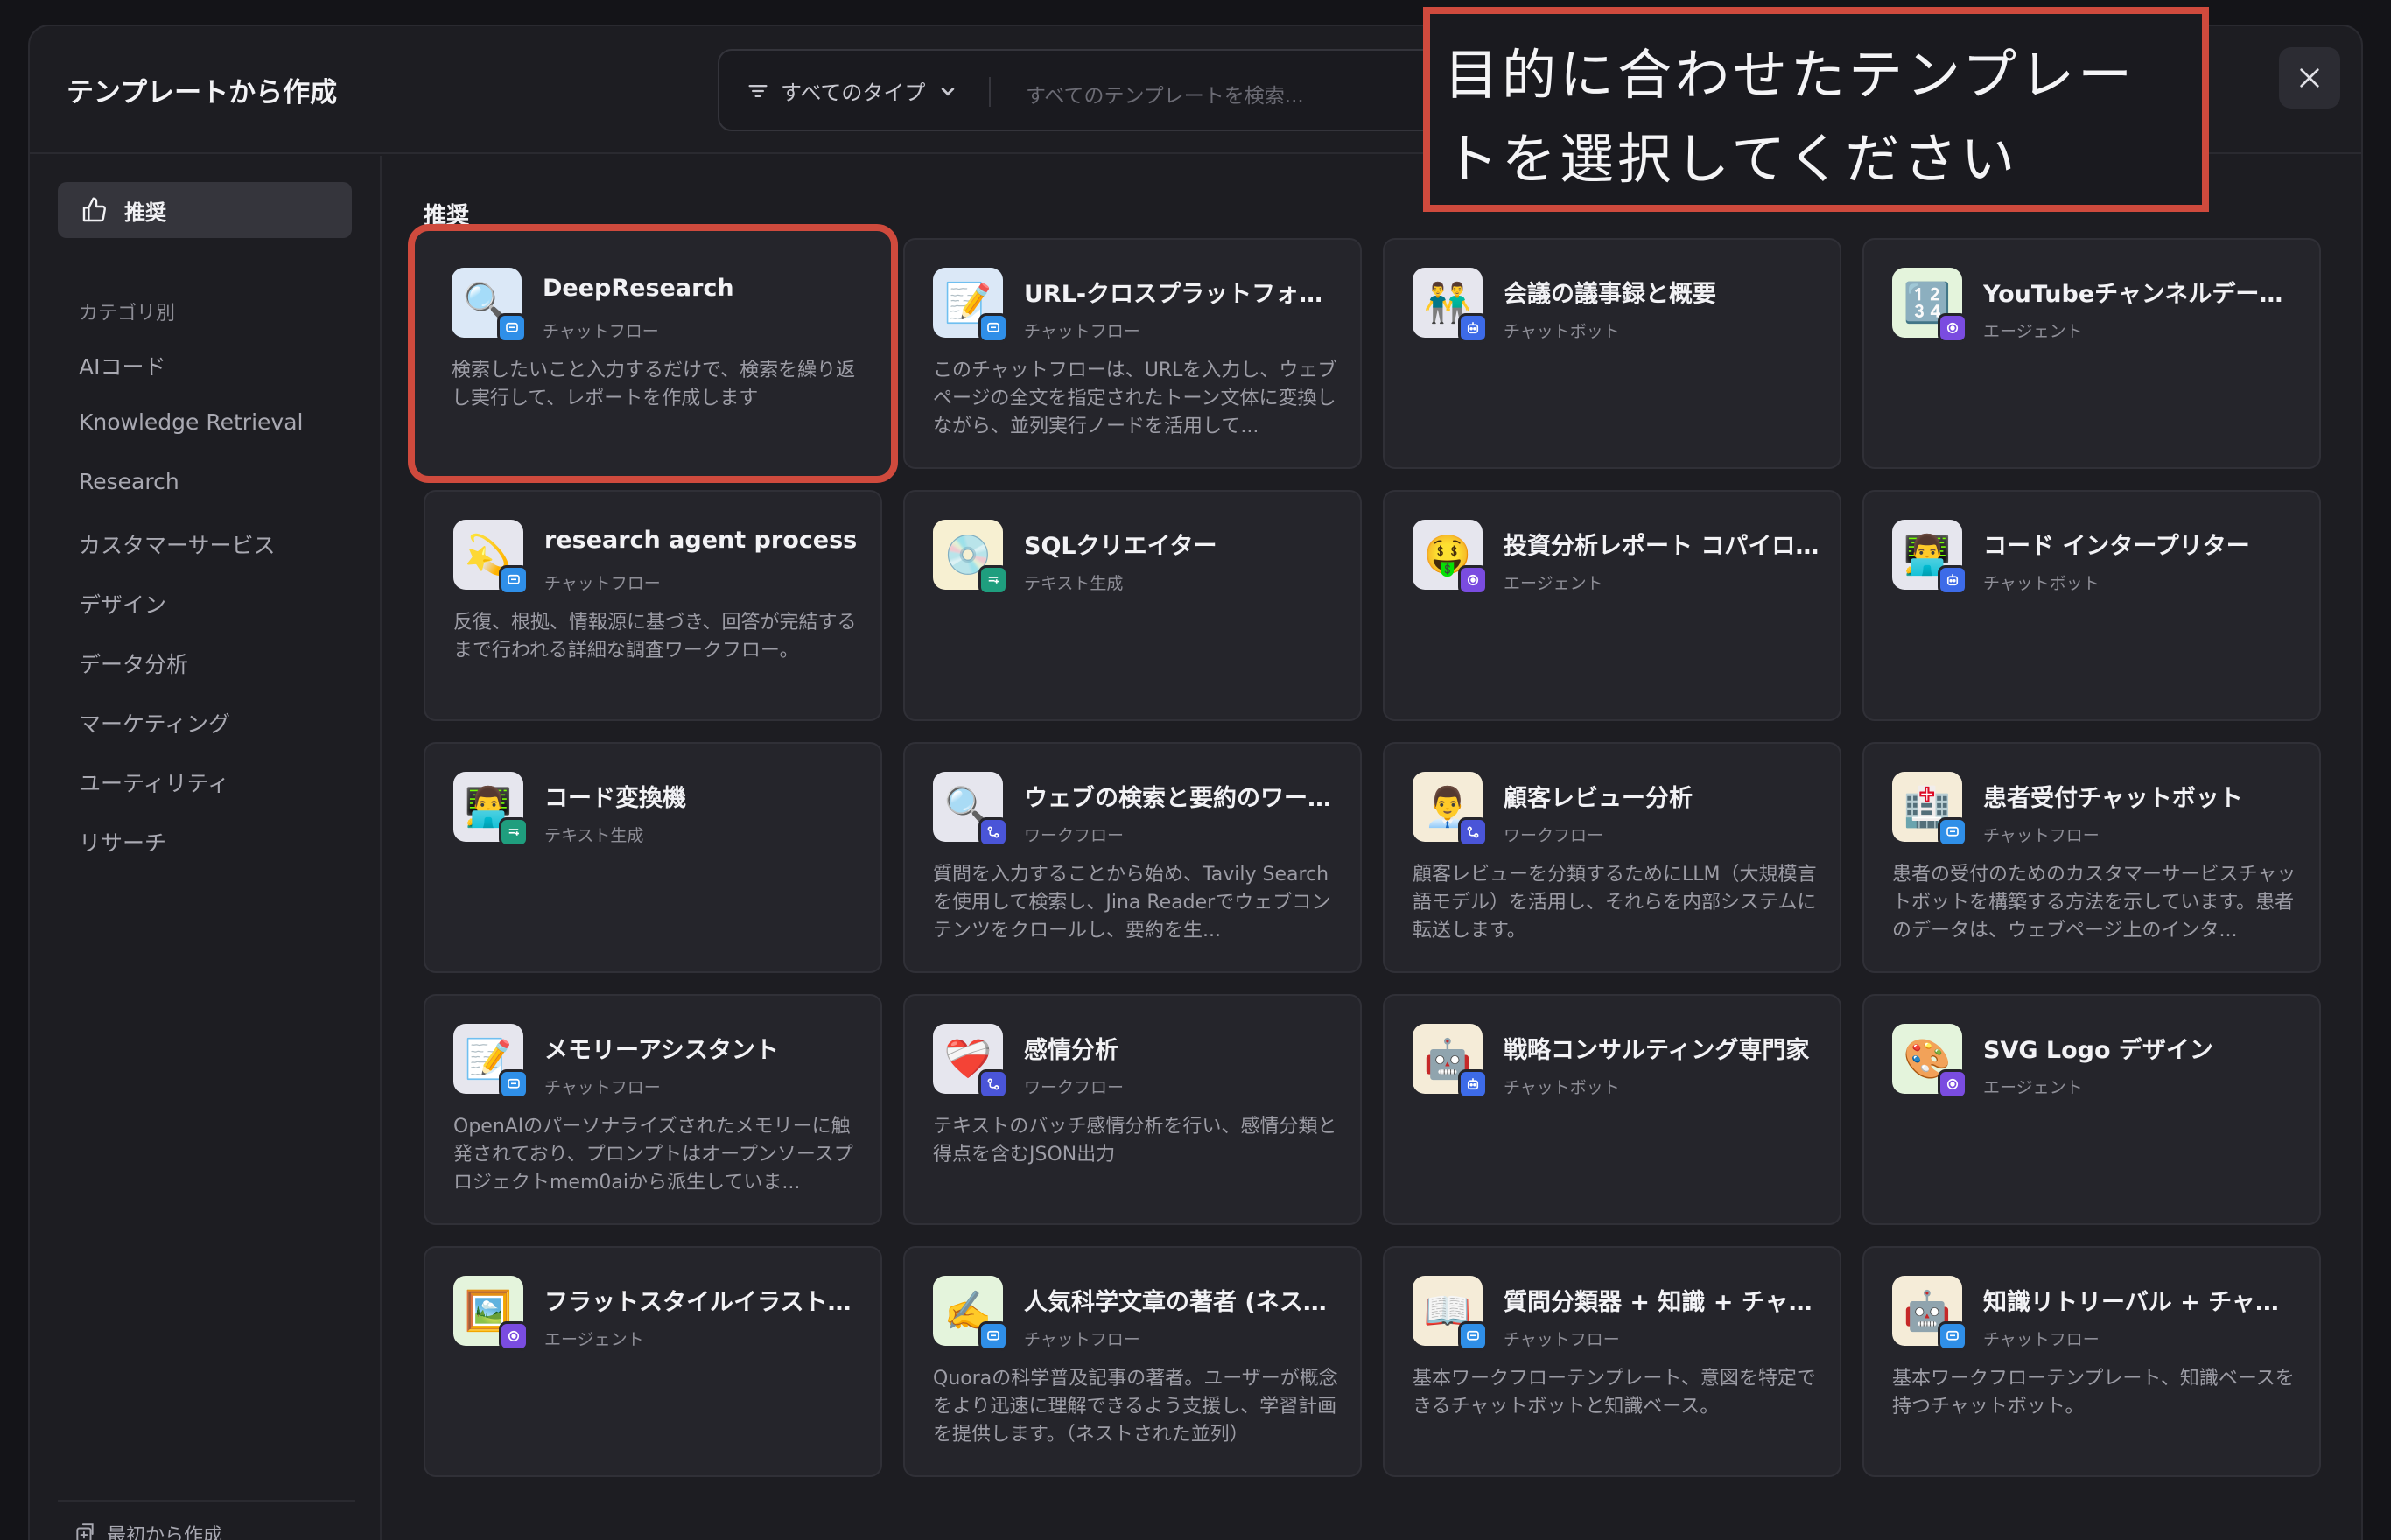  I want to click on template-card: 🤖 戦略コンサルティング専門家 チャットボット, so click(1612, 1109).